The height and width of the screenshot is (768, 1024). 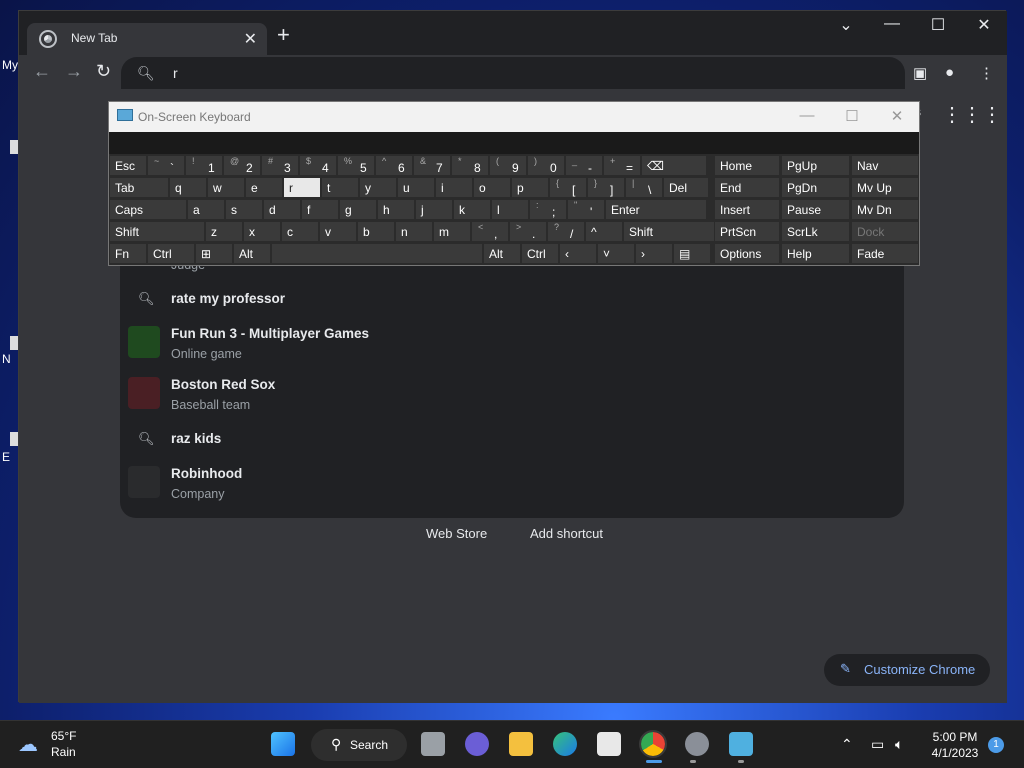 I want to click on osk-nav-key: Insert, so click(x=747, y=209).